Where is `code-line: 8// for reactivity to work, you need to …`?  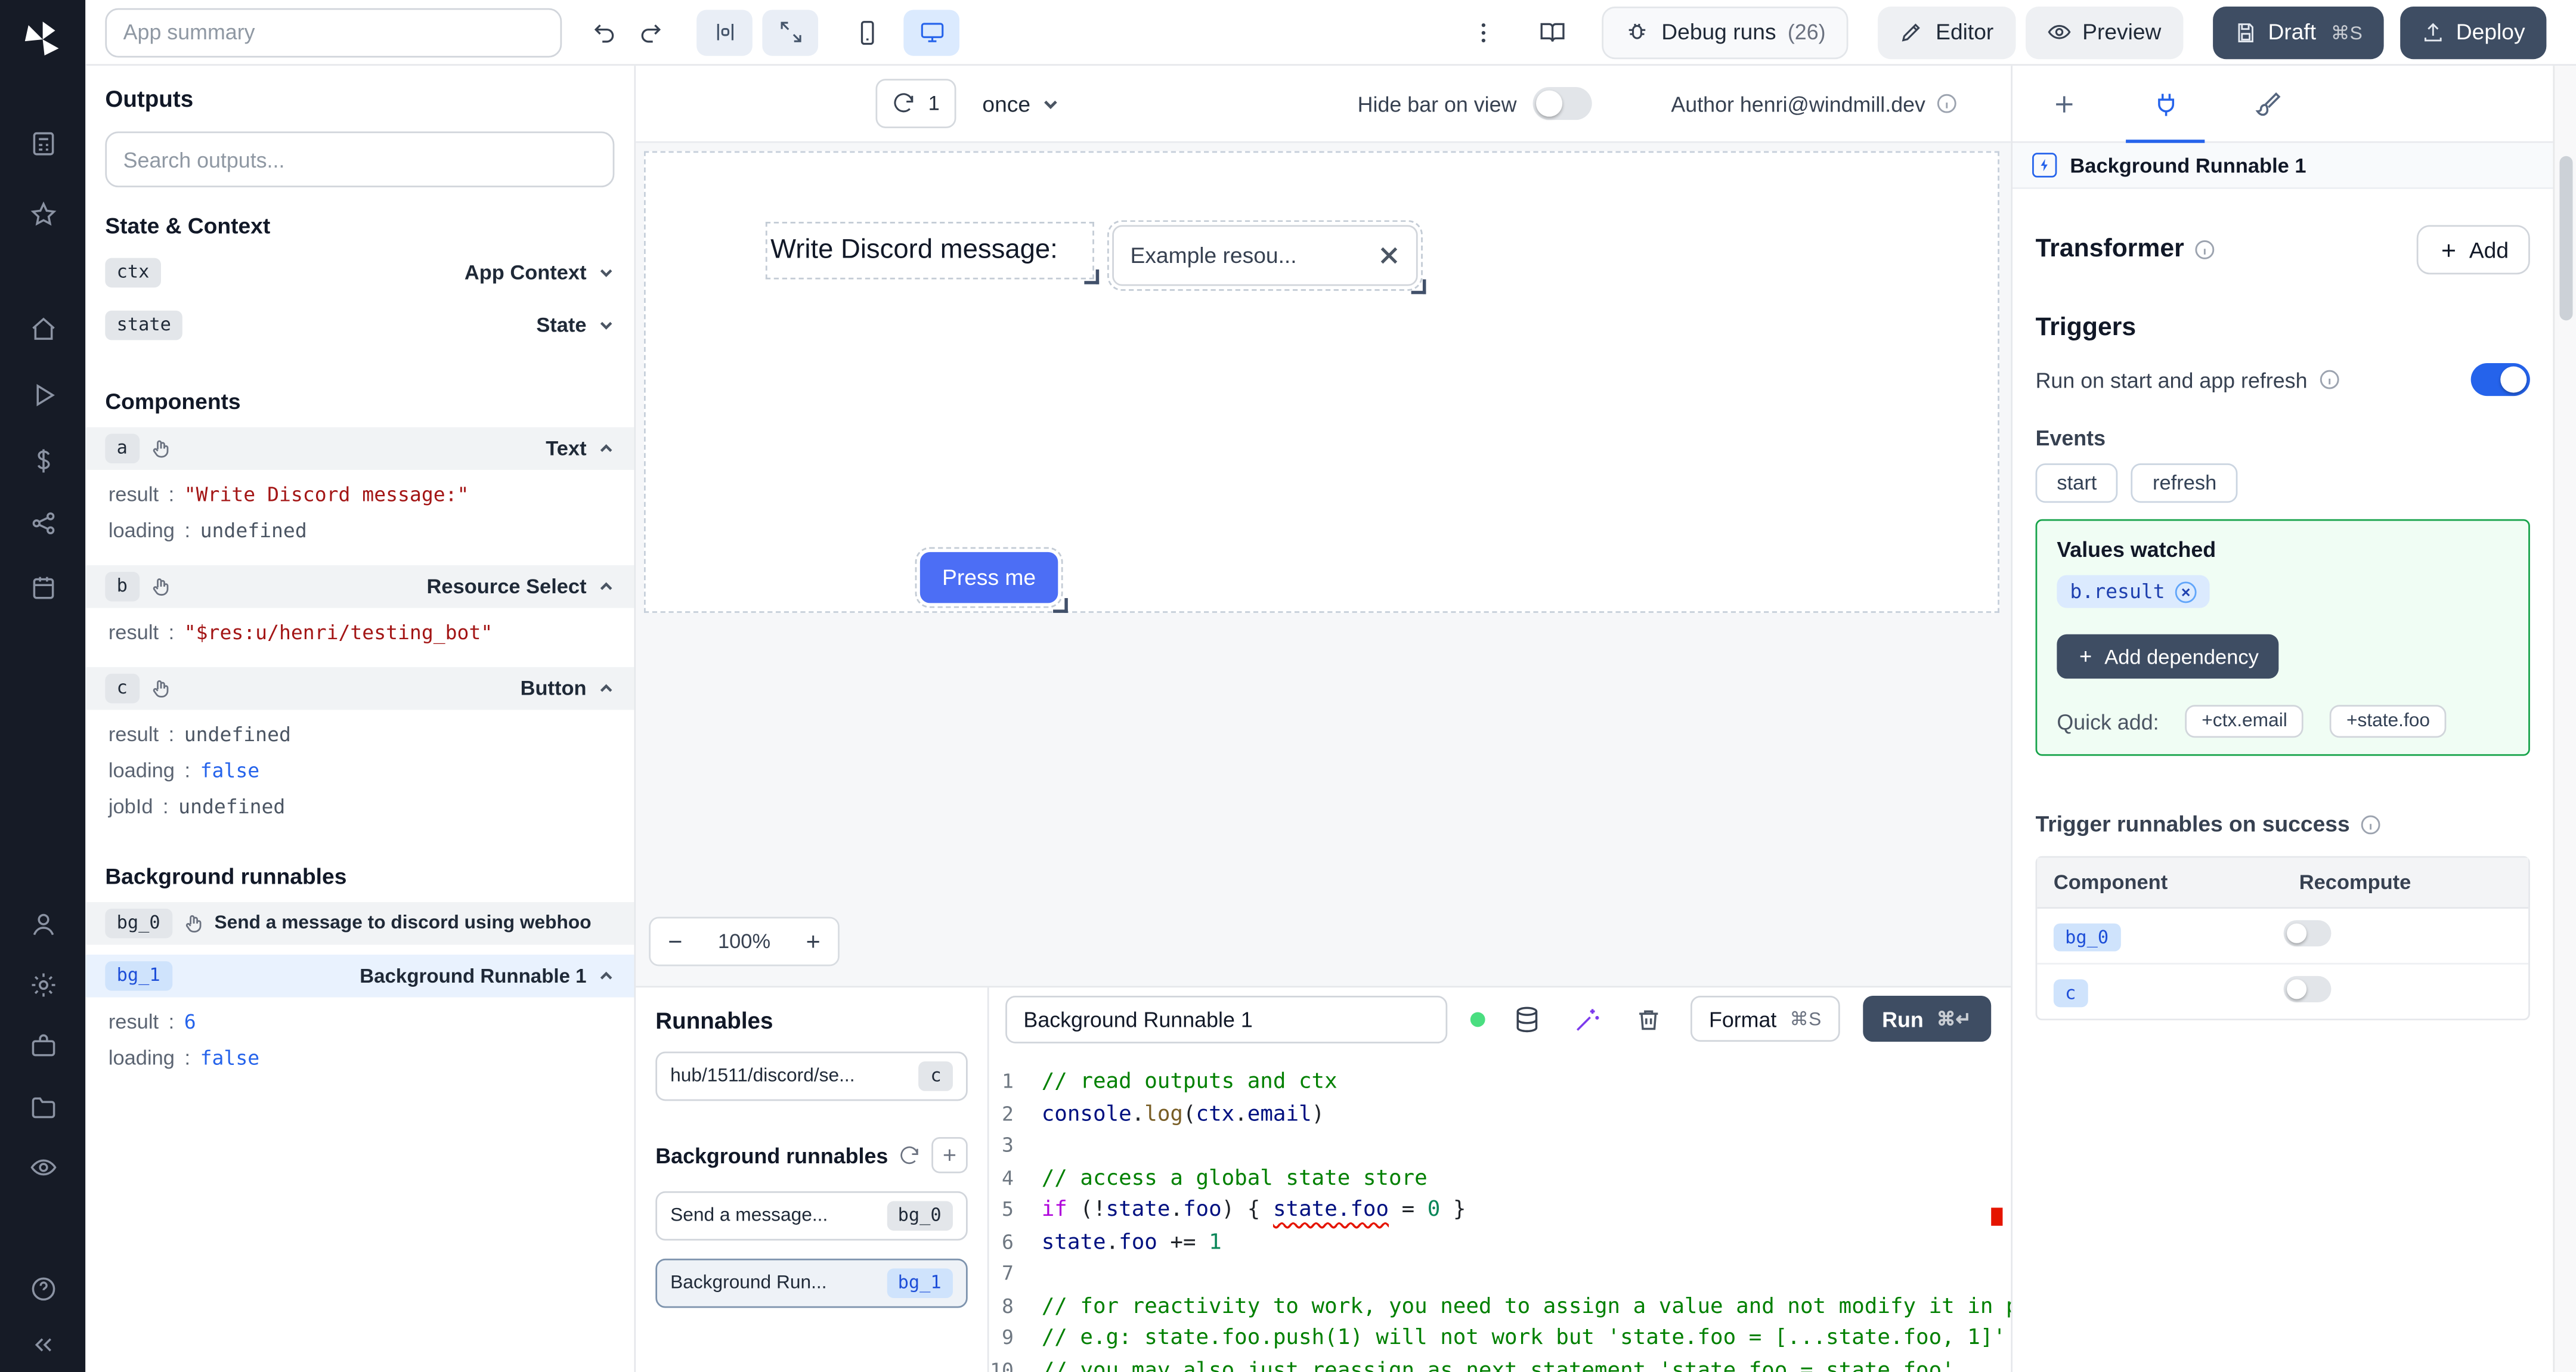 code-line: 8// for reactivity to work, you need to … is located at coordinates (1500, 1307).